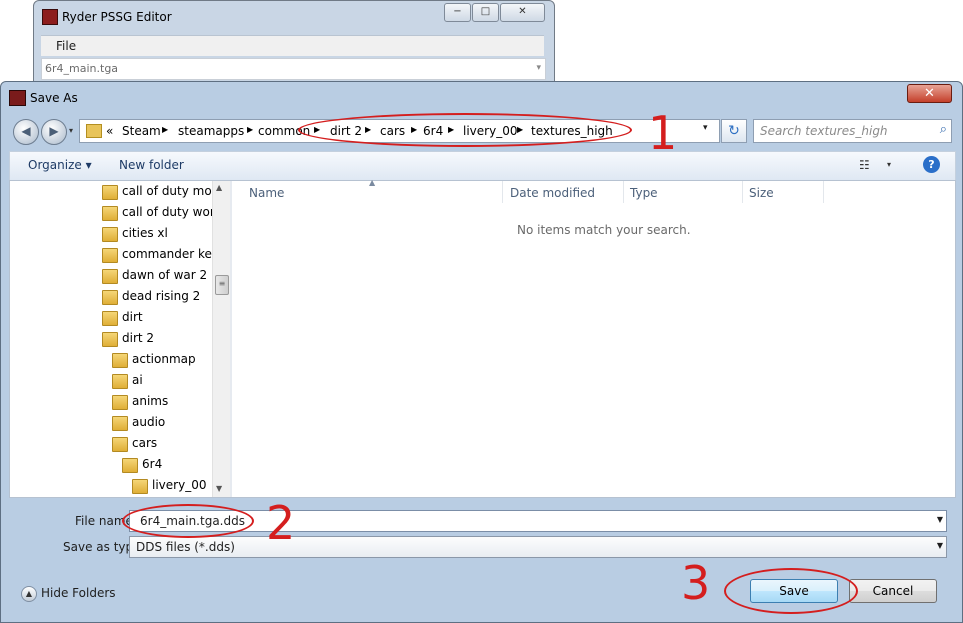 Image resolution: width=963 pixels, height=623 pixels. I want to click on menu-bar: File, so click(292, 45).